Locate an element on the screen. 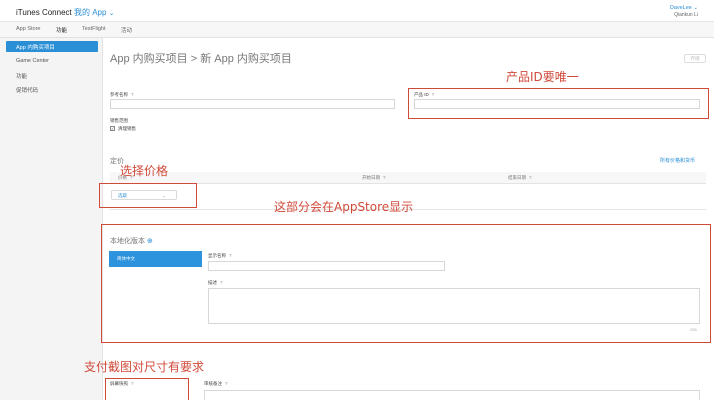 Image resolution: width=714 pixels, height=400 pixels. availability-label: 销售范围 is located at coordinates (119, 120).